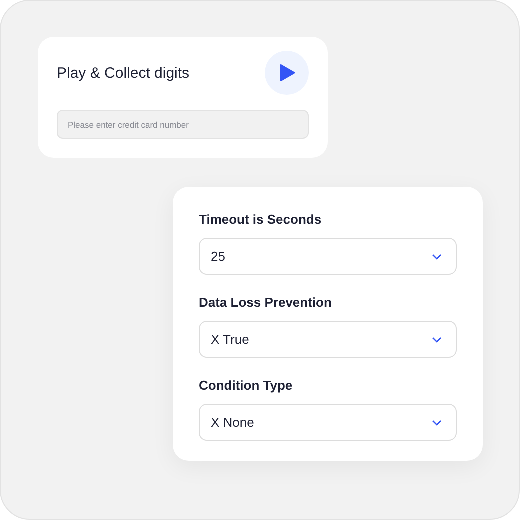  I want to click on field-label: Timeout is Seconds, so click(261, 219).